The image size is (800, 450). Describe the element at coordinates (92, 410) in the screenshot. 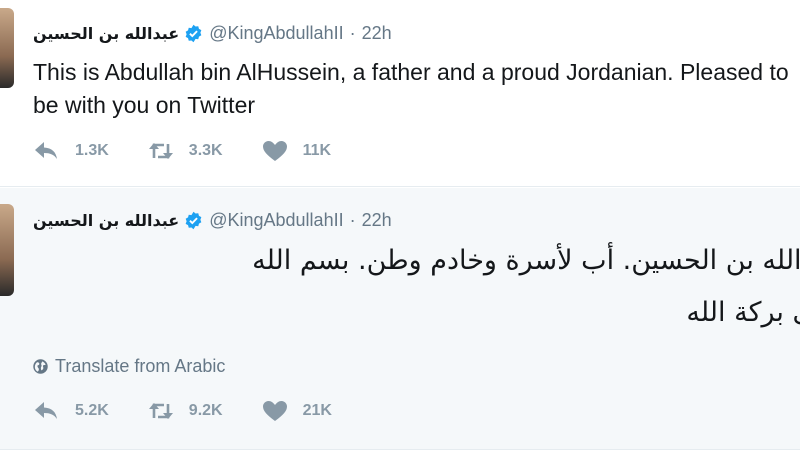

I see `reply-count: 5.2K` at that location.